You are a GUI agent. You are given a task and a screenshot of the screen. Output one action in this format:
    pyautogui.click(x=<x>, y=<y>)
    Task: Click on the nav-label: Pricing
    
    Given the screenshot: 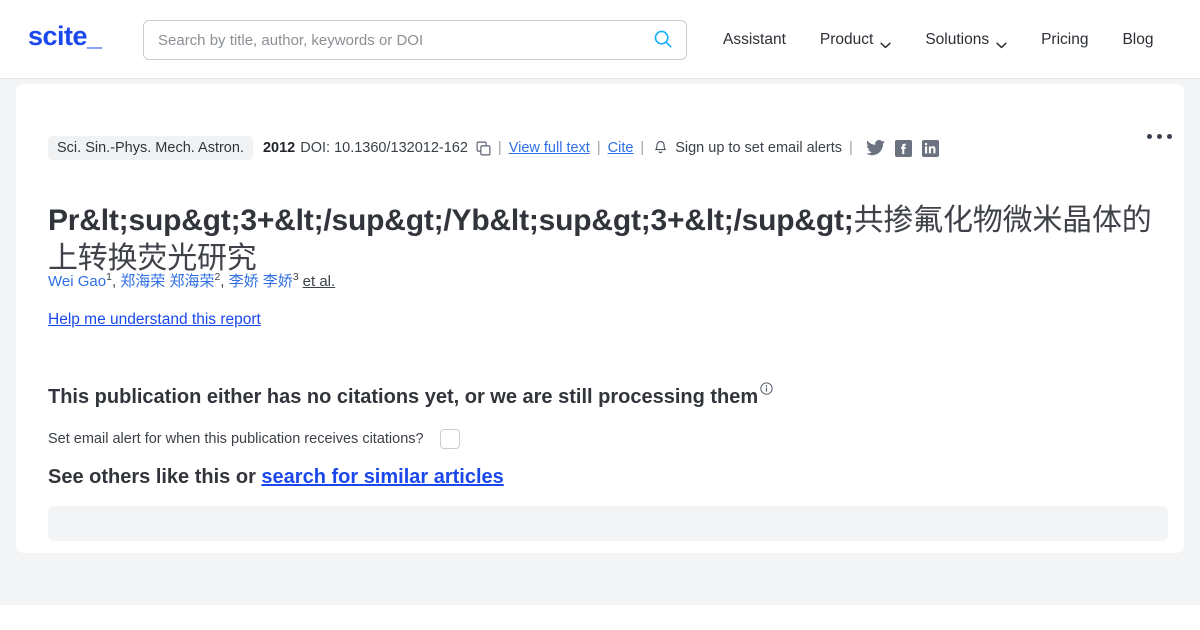 What is the action you would take?
    pyautogui.click(x=1065, y=39)
    